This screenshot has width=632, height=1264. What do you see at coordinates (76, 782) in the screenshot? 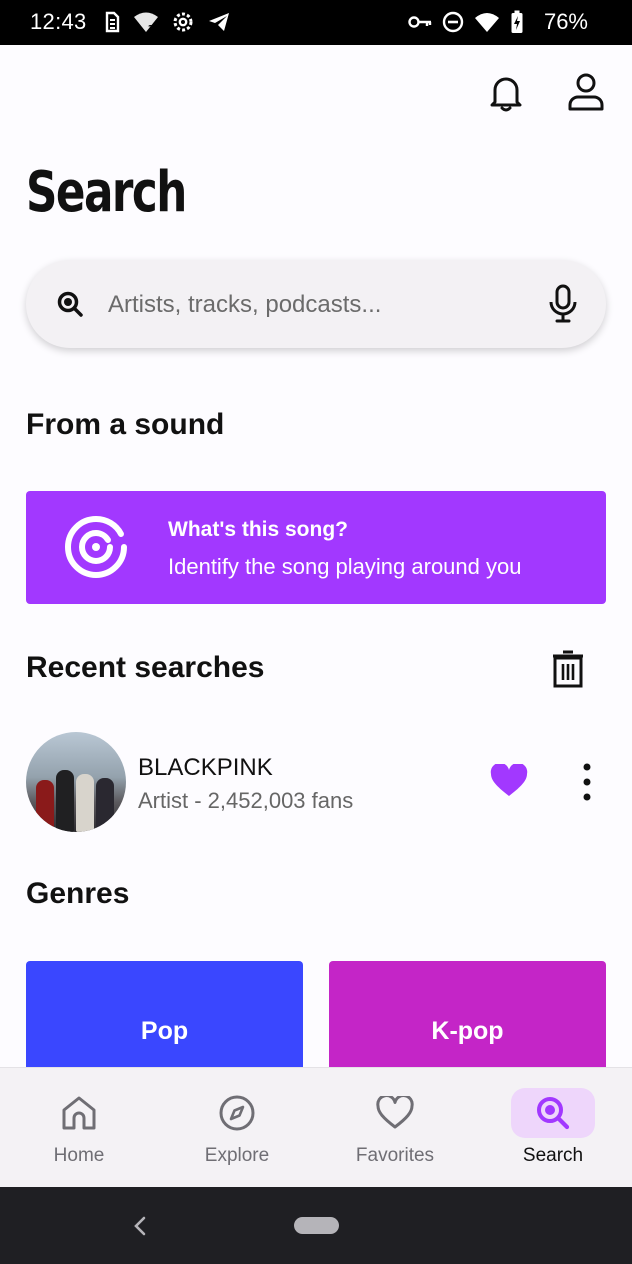
I see `artist-avatar` at bounding box center [76, 782].